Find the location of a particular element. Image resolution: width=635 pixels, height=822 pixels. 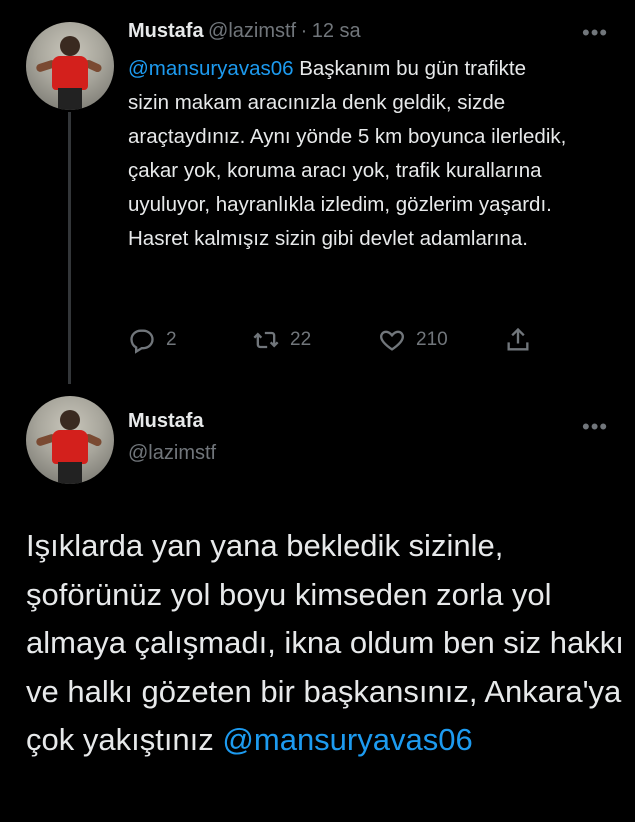

like-count: 210 is located at coordinates (432, 339).